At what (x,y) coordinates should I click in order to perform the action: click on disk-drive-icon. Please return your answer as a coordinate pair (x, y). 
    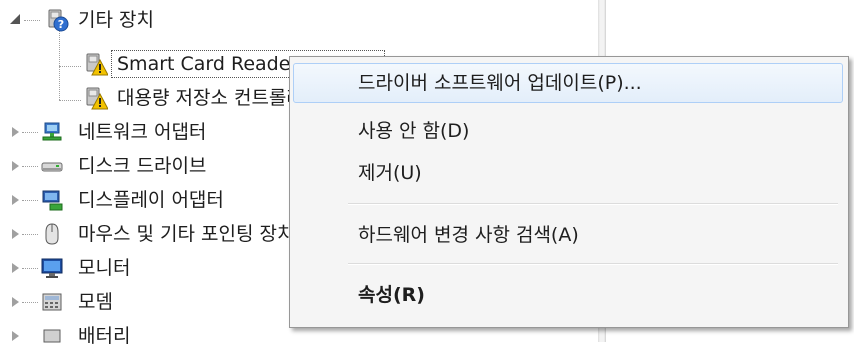
    Looking at the image, I should click on (52, 167).